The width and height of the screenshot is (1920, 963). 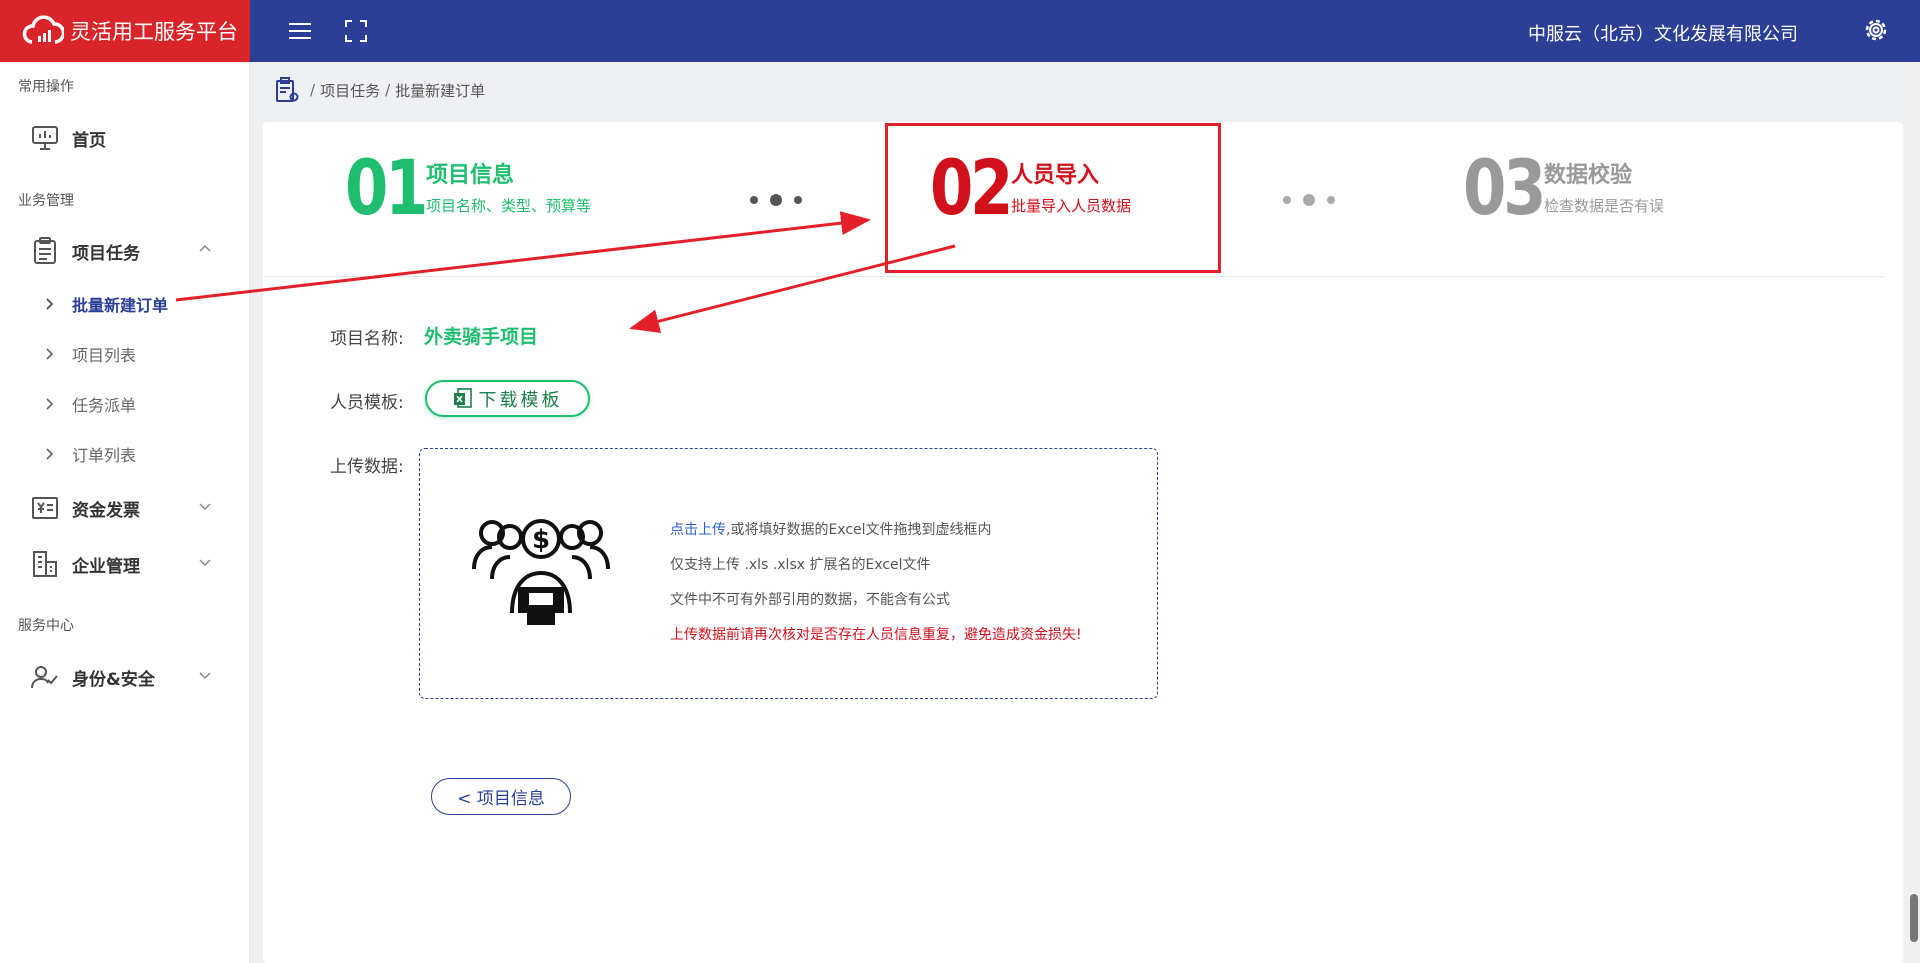 I want to click on sidebar-item-funds-invoice: 资金发票, so click(x=125, y=508).